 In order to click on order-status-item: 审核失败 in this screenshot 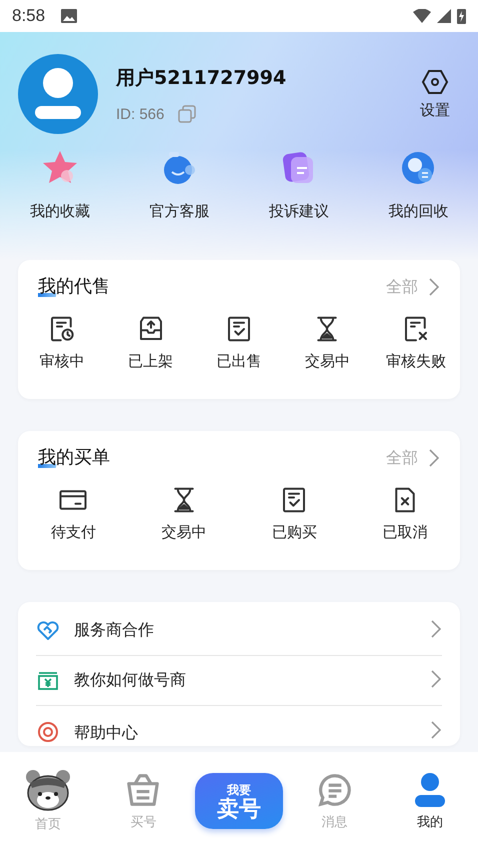, I will do `click(416, 342)`.